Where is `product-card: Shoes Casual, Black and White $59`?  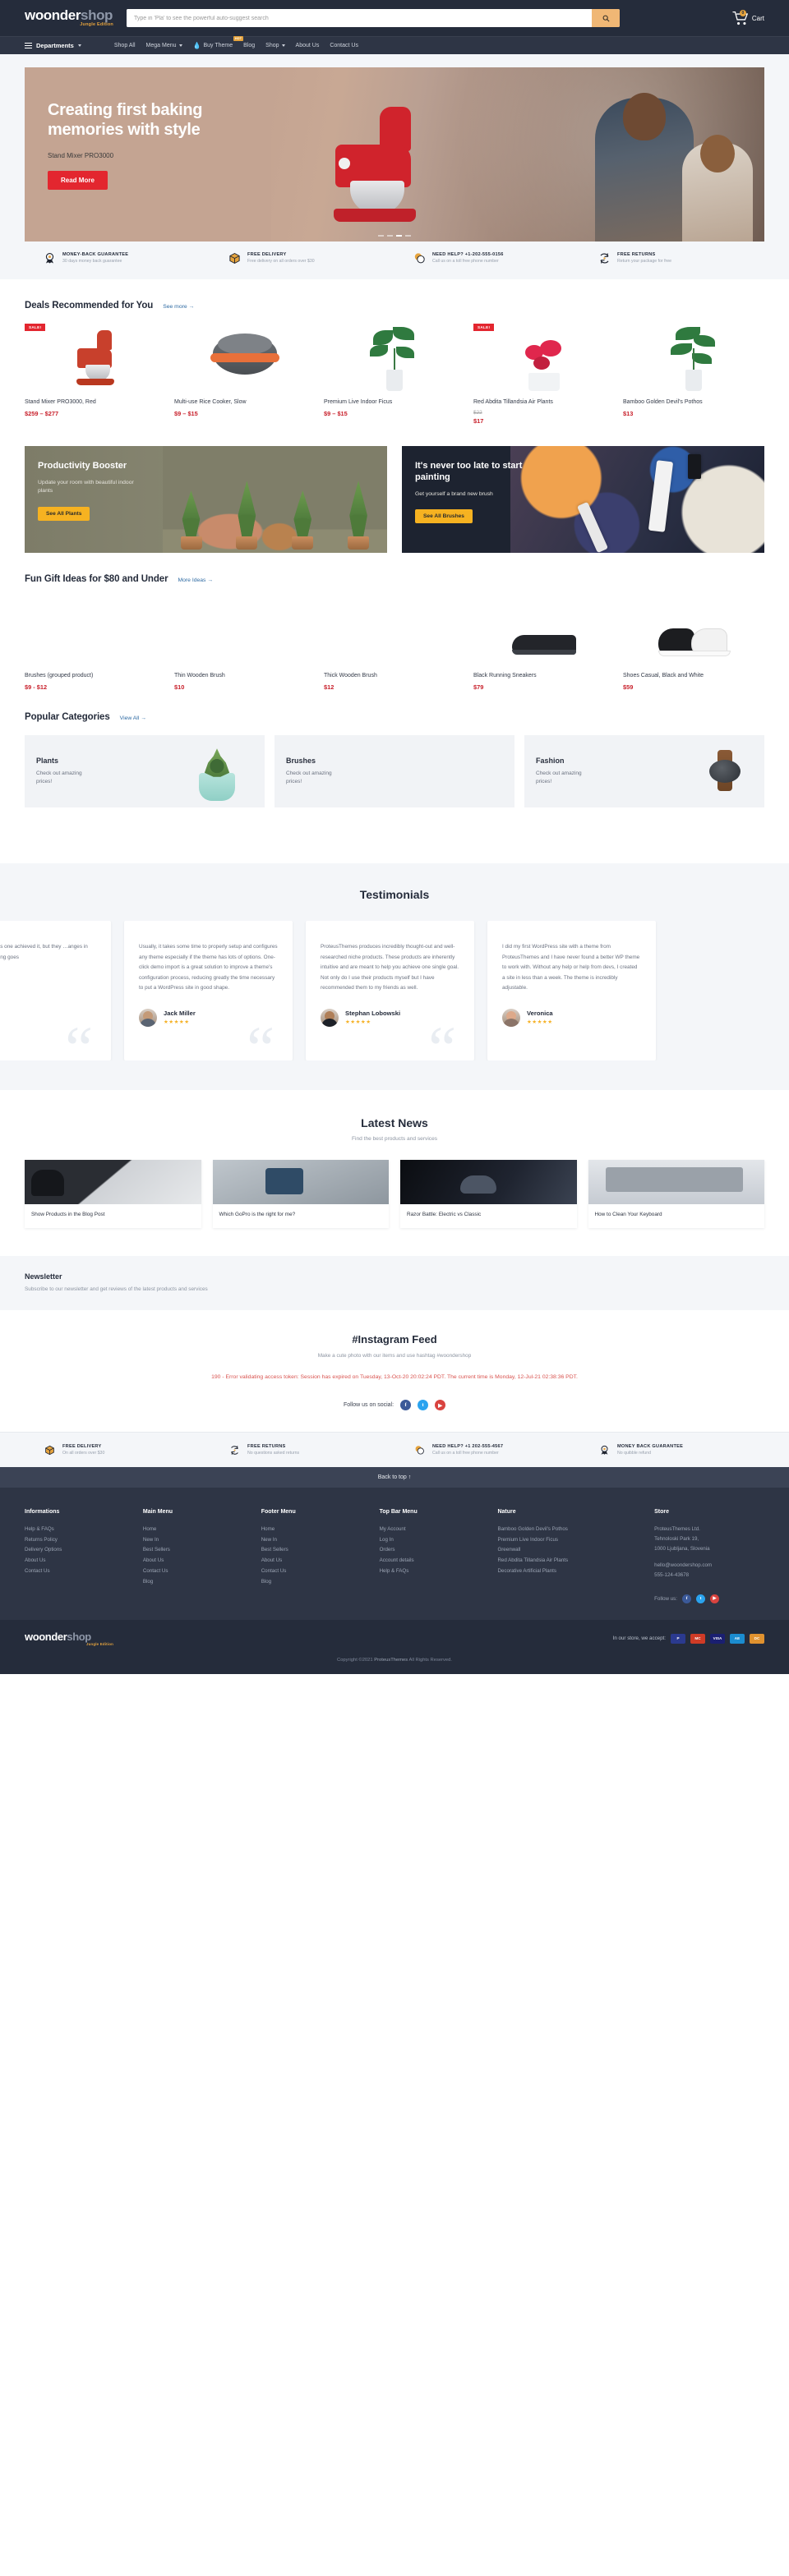 product-card: Shoes Casual, Black and White $59 is located at coordinates (693, 644).